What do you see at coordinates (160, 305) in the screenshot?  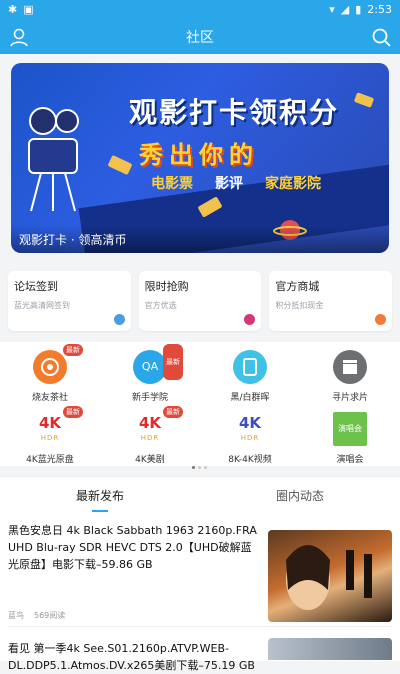 I see `card-subtitle: 官方优选` at bounding box center [160, 305].